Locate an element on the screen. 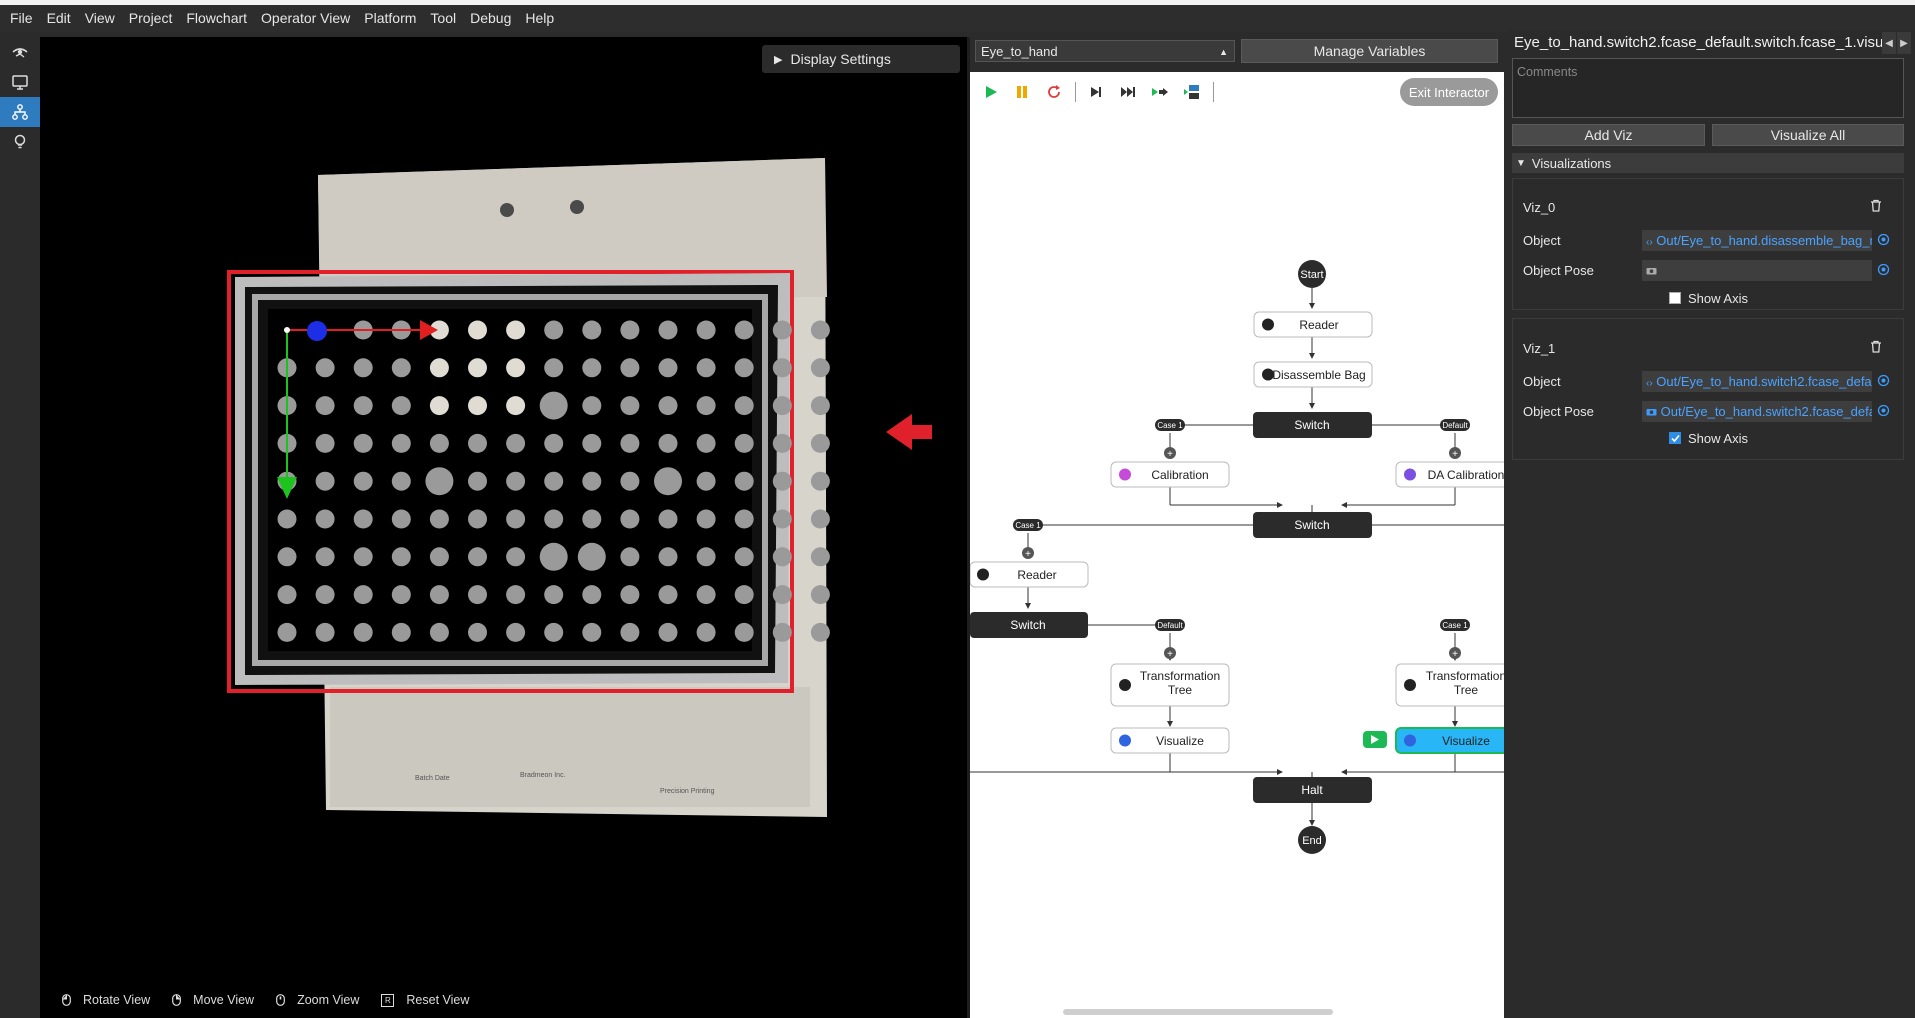 Image resolution: width=1915 pixels, height=1018 pixels. chevron-right-icon: ▶ is located at coordinates (1904, 43).